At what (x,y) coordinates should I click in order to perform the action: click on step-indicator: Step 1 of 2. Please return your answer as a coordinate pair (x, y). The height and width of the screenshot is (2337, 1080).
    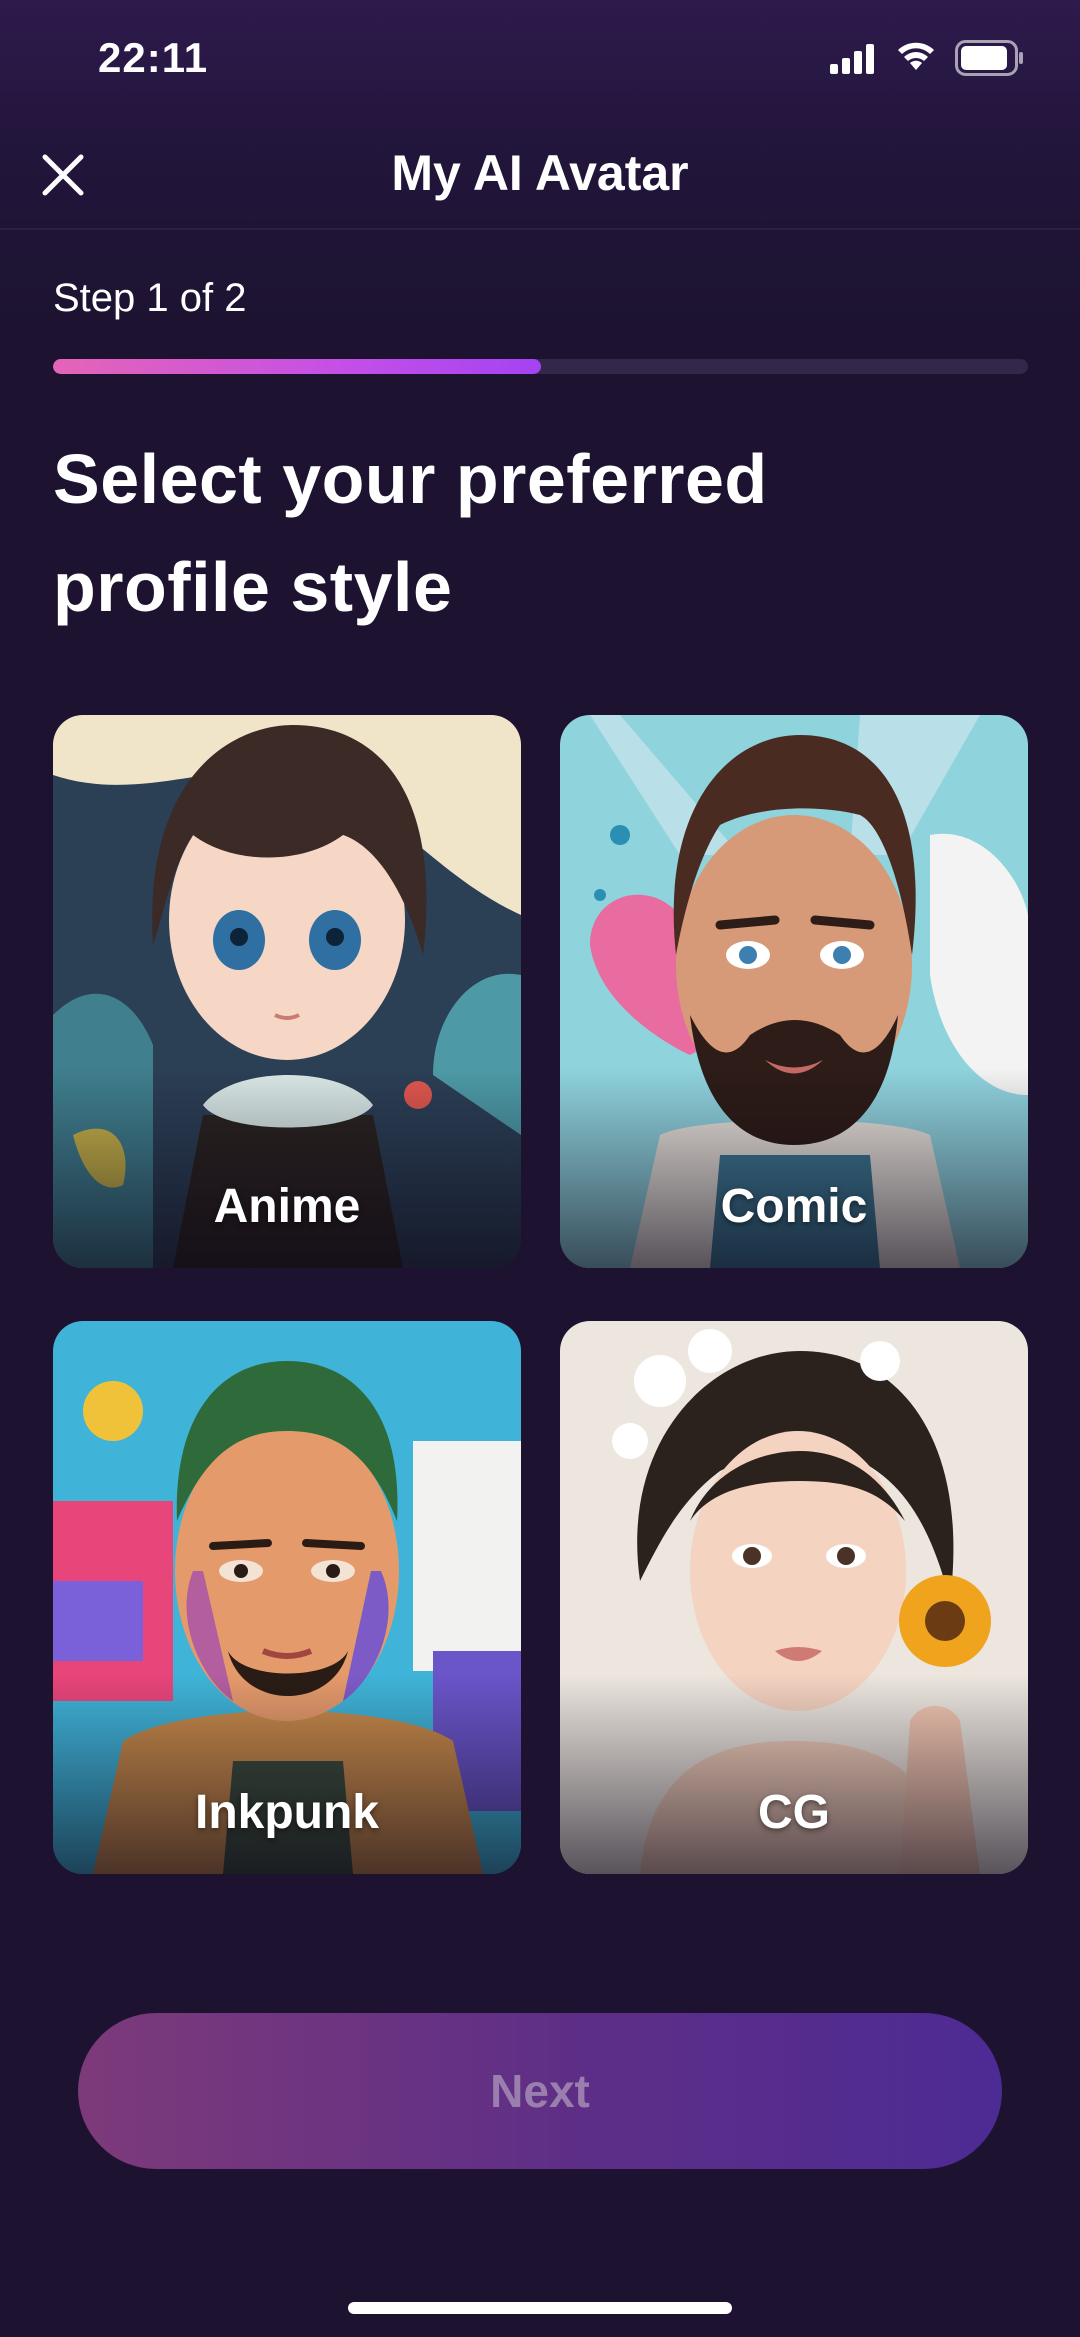
    Looking at the image, I should click on (150, 298).